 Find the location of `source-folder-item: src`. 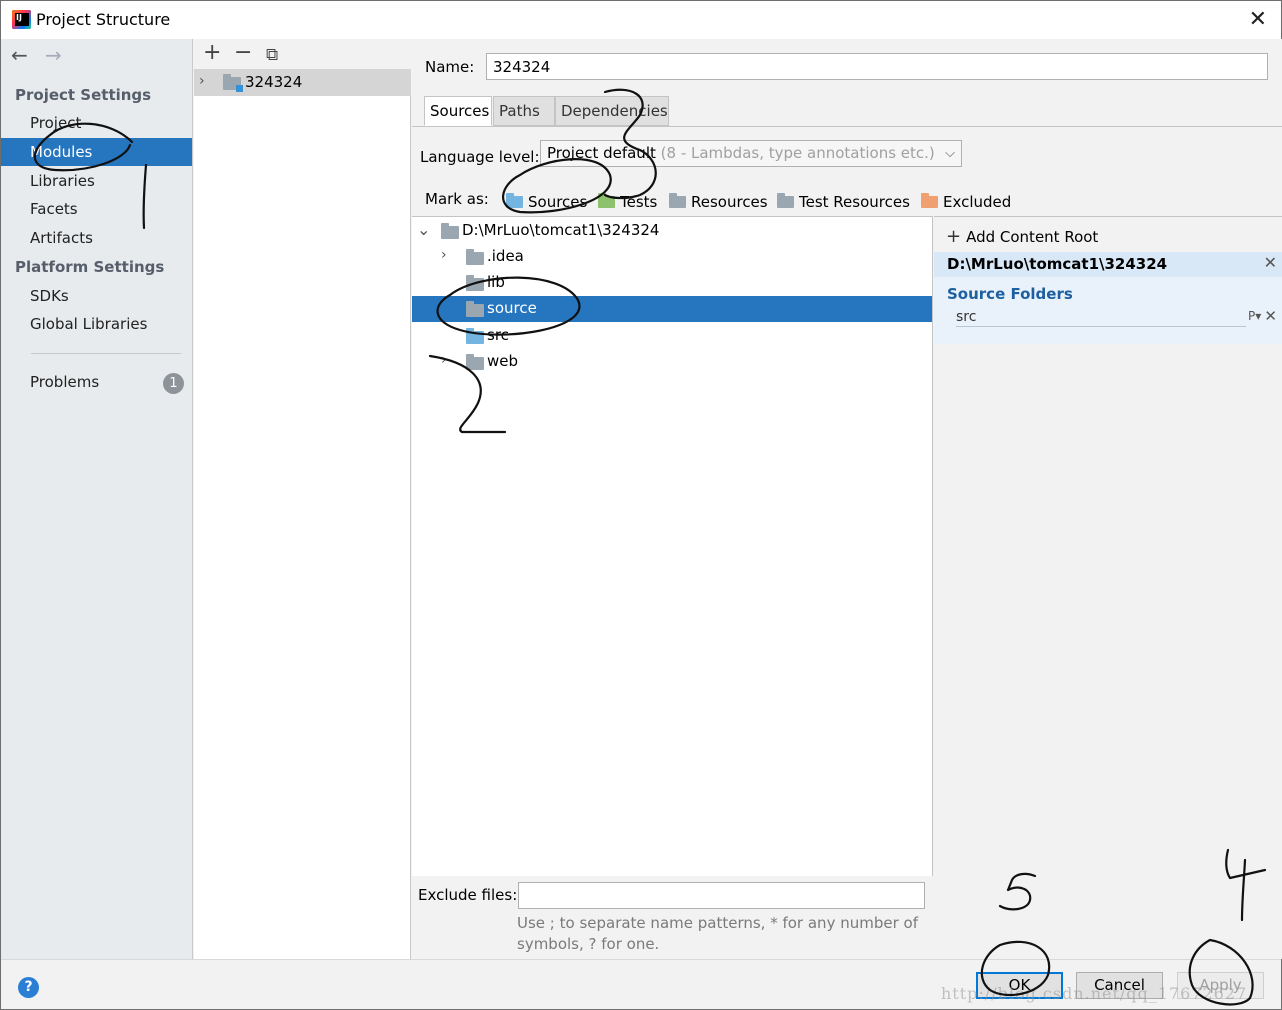

source-folder-item: src is located at coordinates (966, 317).